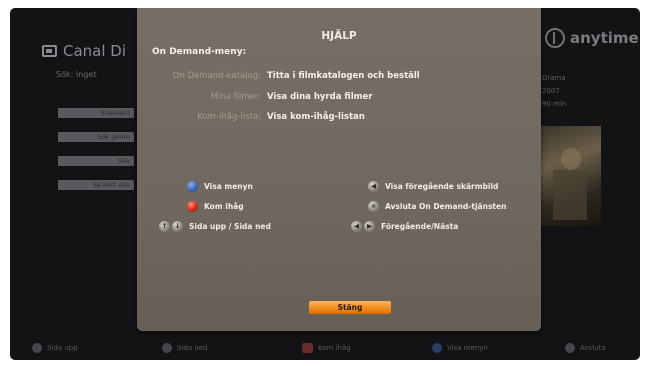  Describe the element at coordinates (96, 161) in the screenshot. I see `background-menu-item: Sök` at that location.